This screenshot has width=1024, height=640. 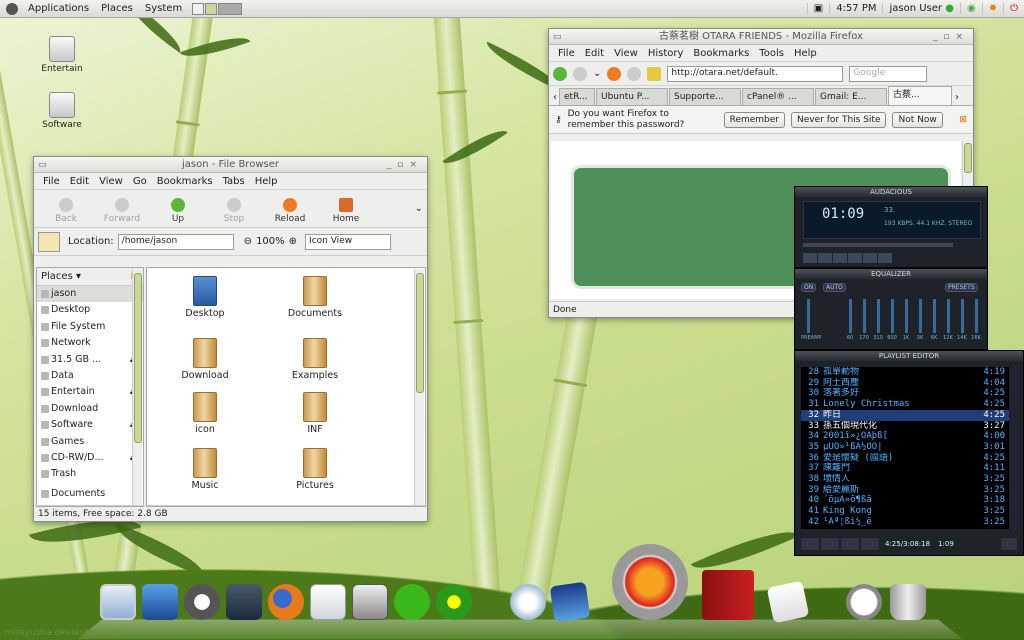 I want to click on home-icon, so click(x=654, y=74).